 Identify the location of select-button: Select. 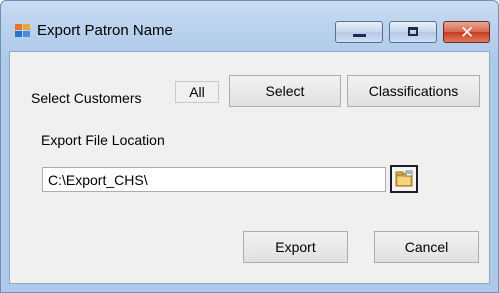
(285, 91).